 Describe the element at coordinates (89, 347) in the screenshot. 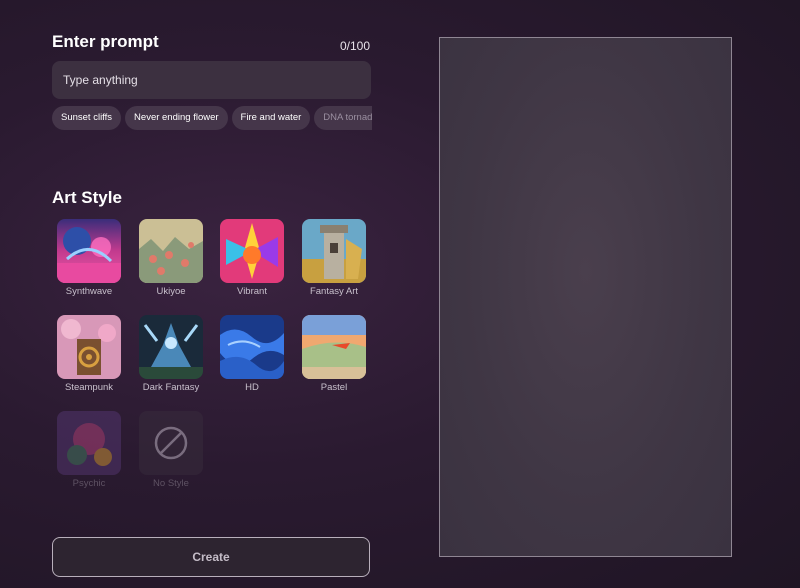

I see `steampunk-thumbnail` at that location.